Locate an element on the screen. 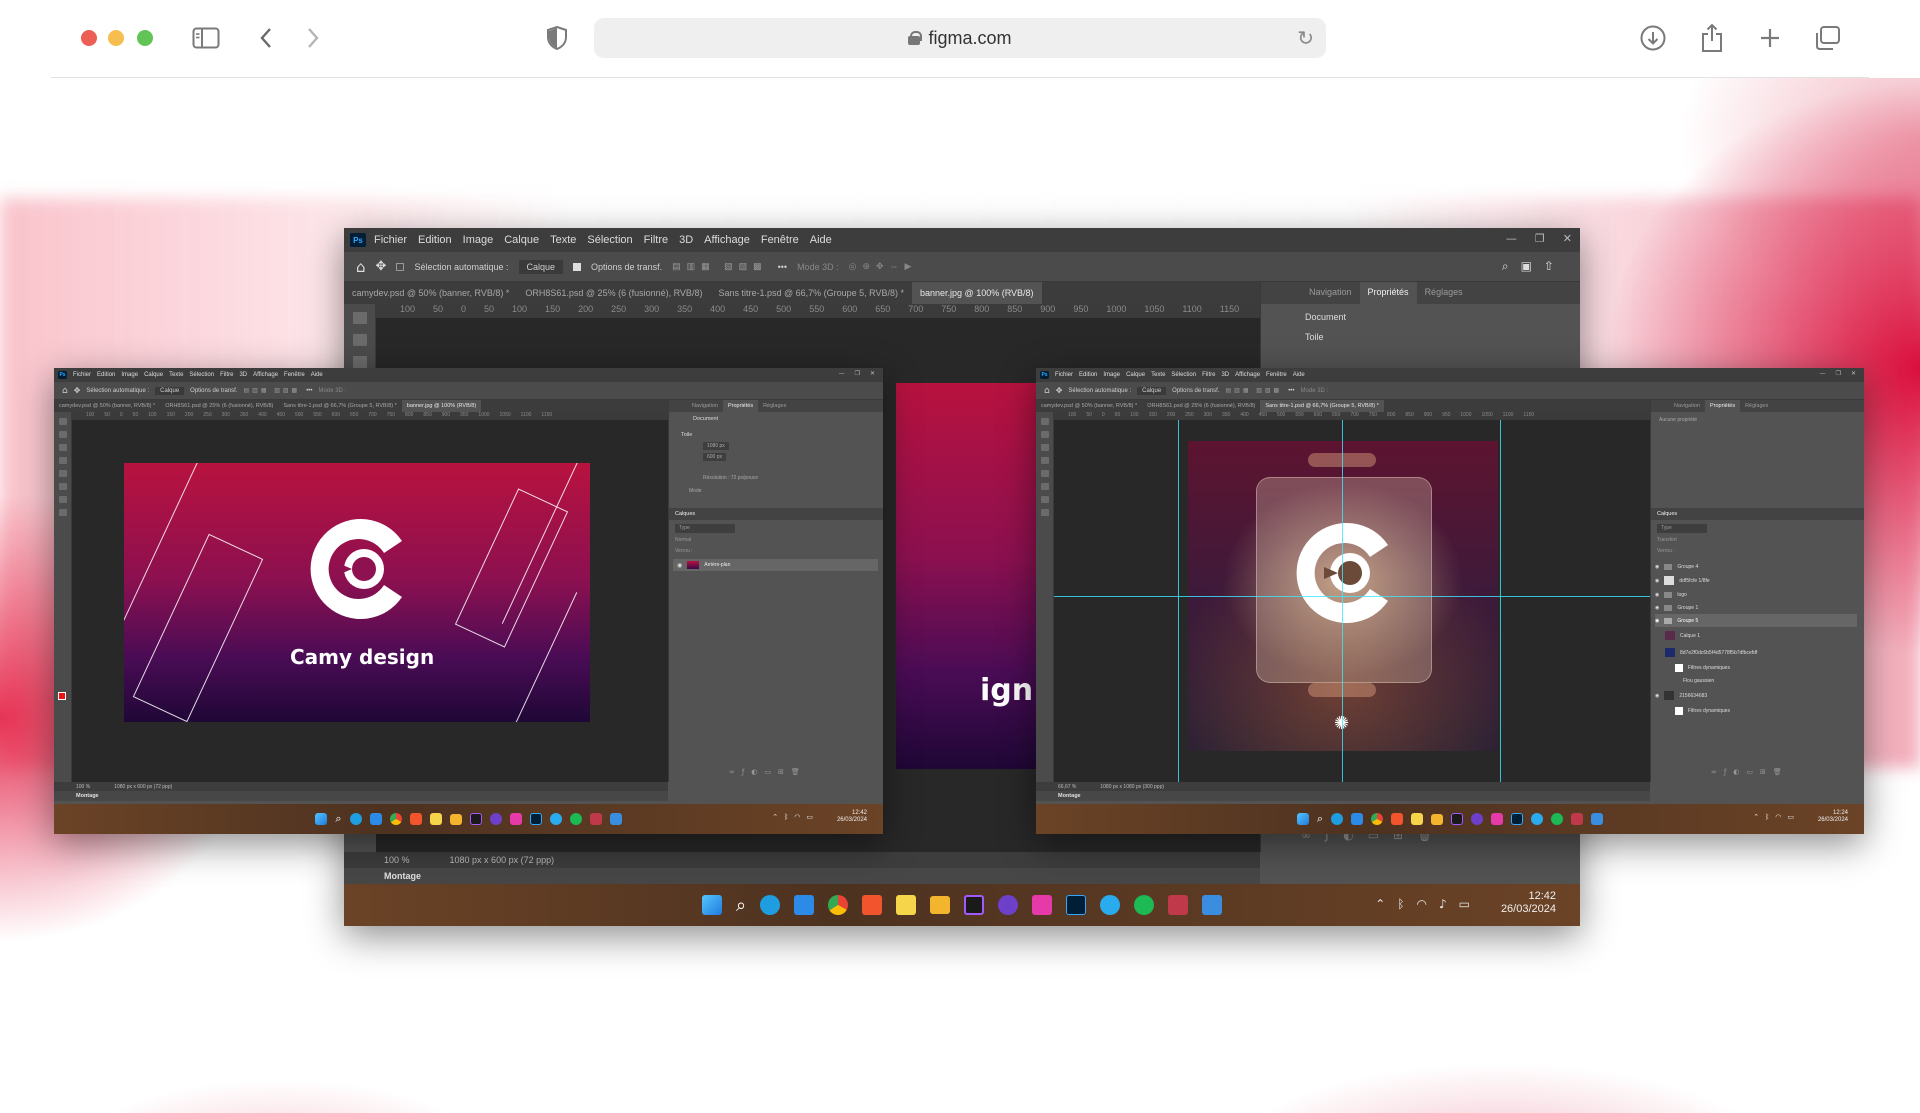  layer-row: ◉ Groupe 4 is located at coordinates (1756, 566).